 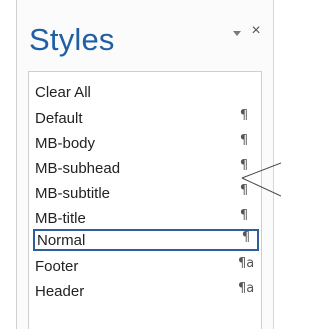 I want to click on style-item-label: Default, so click(x=59, y=118).